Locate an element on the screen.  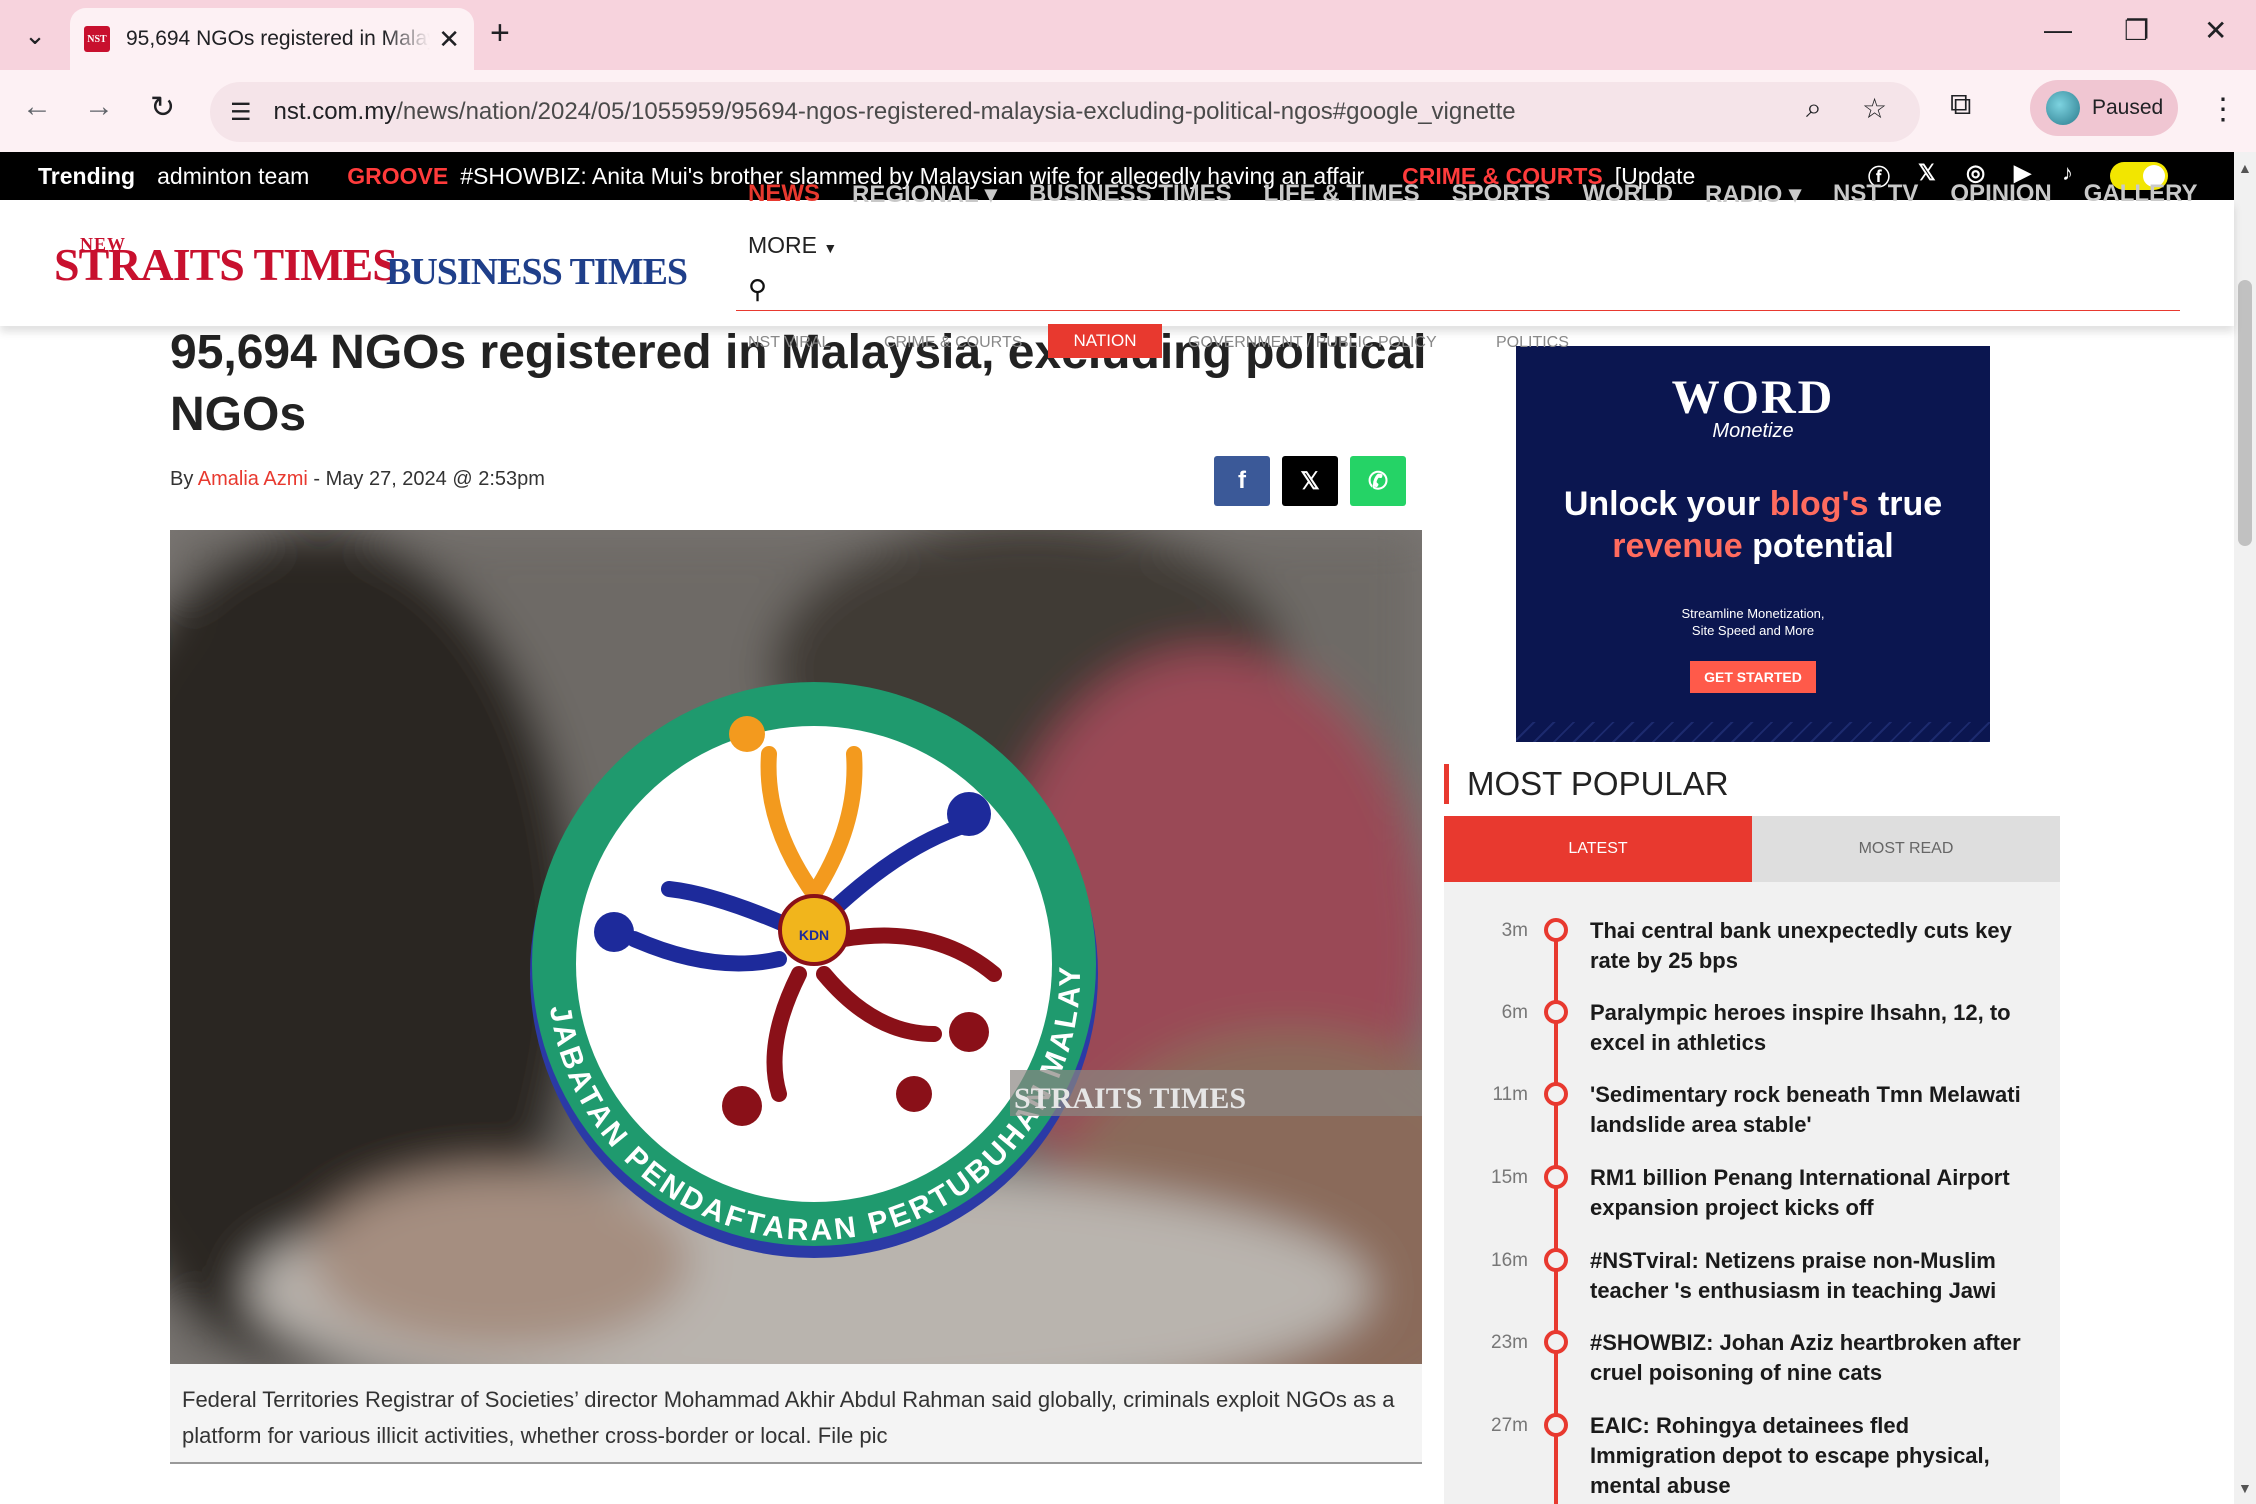
ad-brand-logo: WORD is located at coordinates (1753, 397).